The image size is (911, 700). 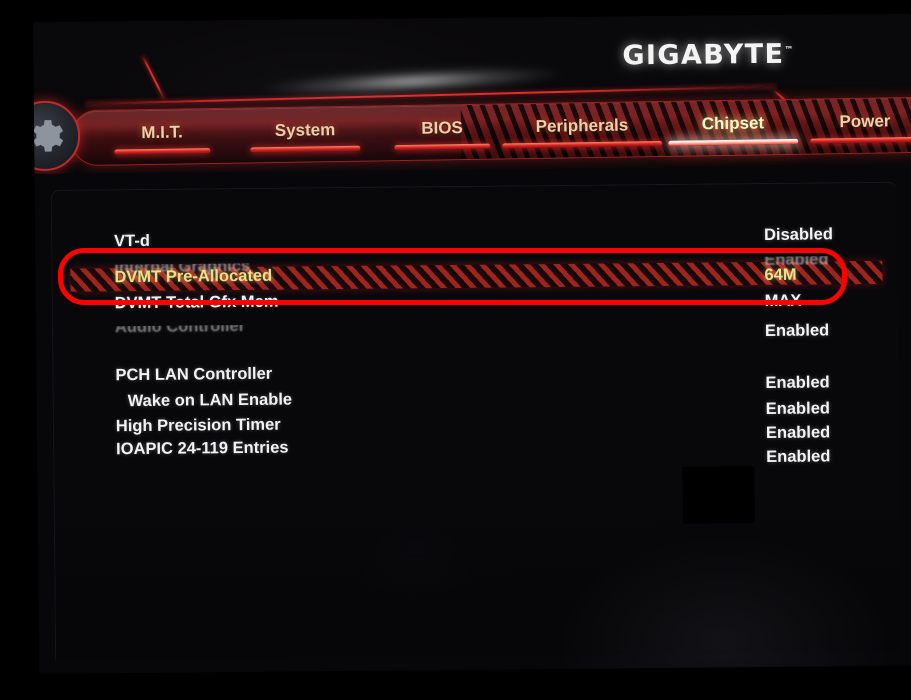 What do you see at coordinates (162, 132) in the screenshot?
I see `tab-label: M.I.T.` at bounding box center [162, 132].